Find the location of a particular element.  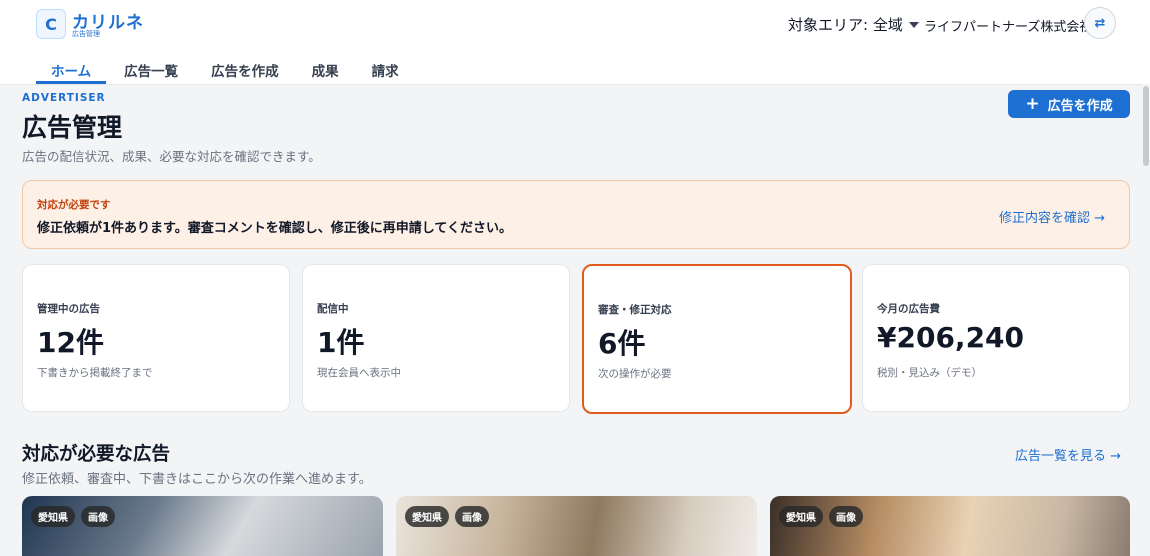

tab-billing: 請求 is located at coordinates (385, 72).